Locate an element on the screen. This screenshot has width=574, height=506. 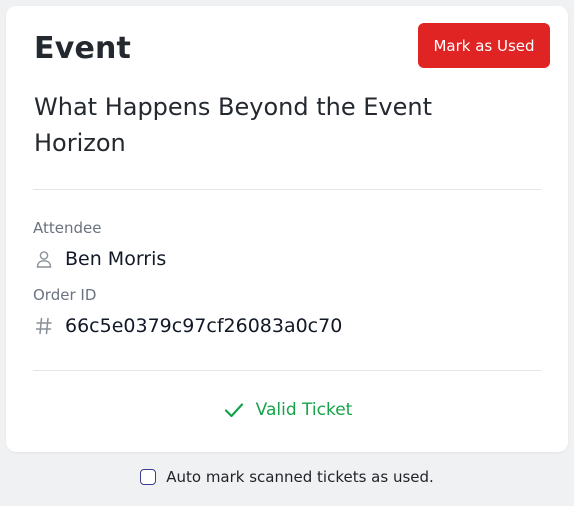
card-title: Event is located at coordinates (83, 48).